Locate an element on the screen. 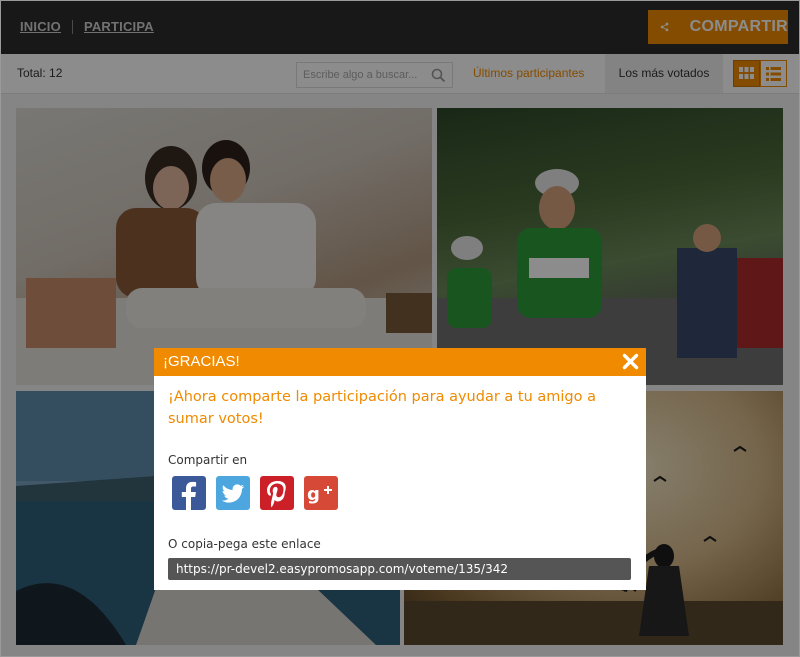 This screenshot has height=657, width=800. share-on-label: Compartir en is located at coordinates (208, 460).